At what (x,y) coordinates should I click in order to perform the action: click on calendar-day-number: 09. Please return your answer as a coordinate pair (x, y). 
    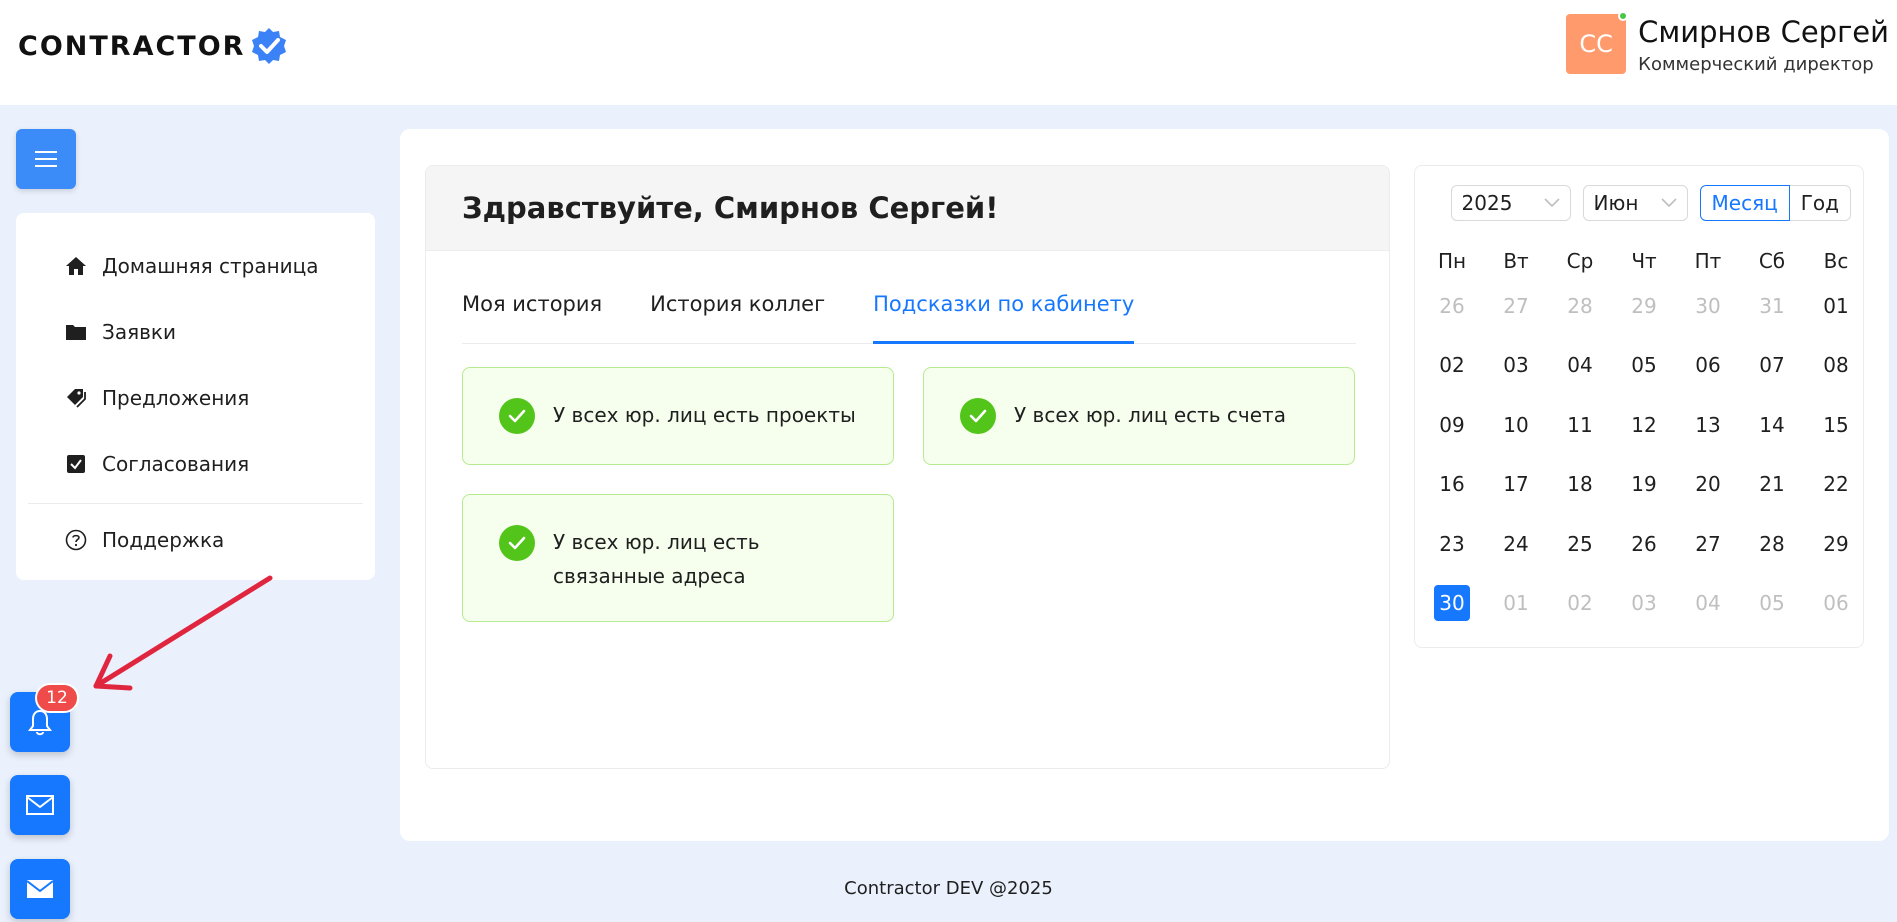
    Looking at the image, I should click on (1452, 424).